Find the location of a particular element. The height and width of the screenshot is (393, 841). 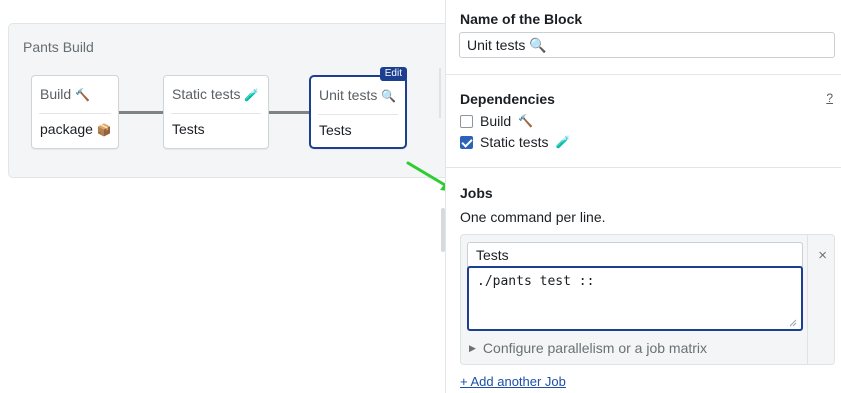

block-name: Static tests 🧪 is located at coordinates (216, 94).